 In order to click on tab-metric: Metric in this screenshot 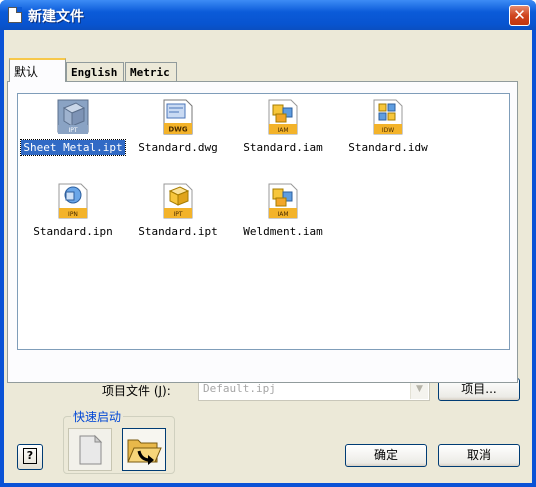, I will do `click(151, 72)`.